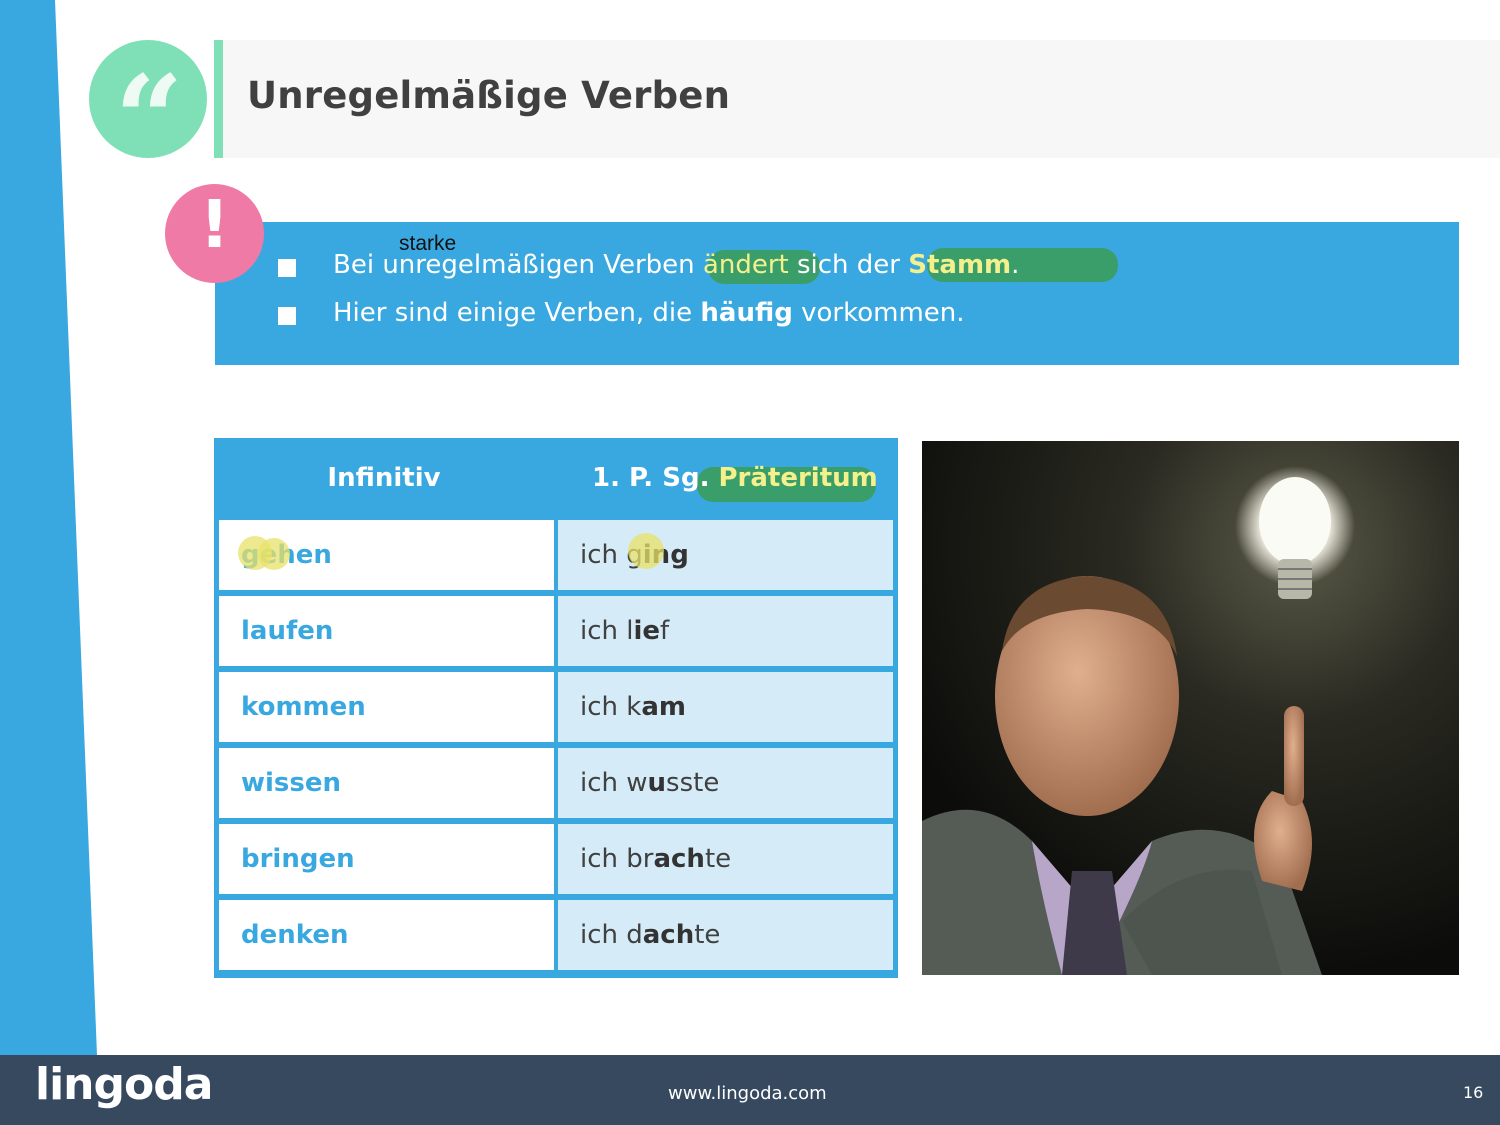 The height and width of the screenshot is (1125, 1500). What do you see at coordinates (124, 1084) in the screenshot?
I see `lingoda-logo: lingoda` at bounding box center [124, 1084].